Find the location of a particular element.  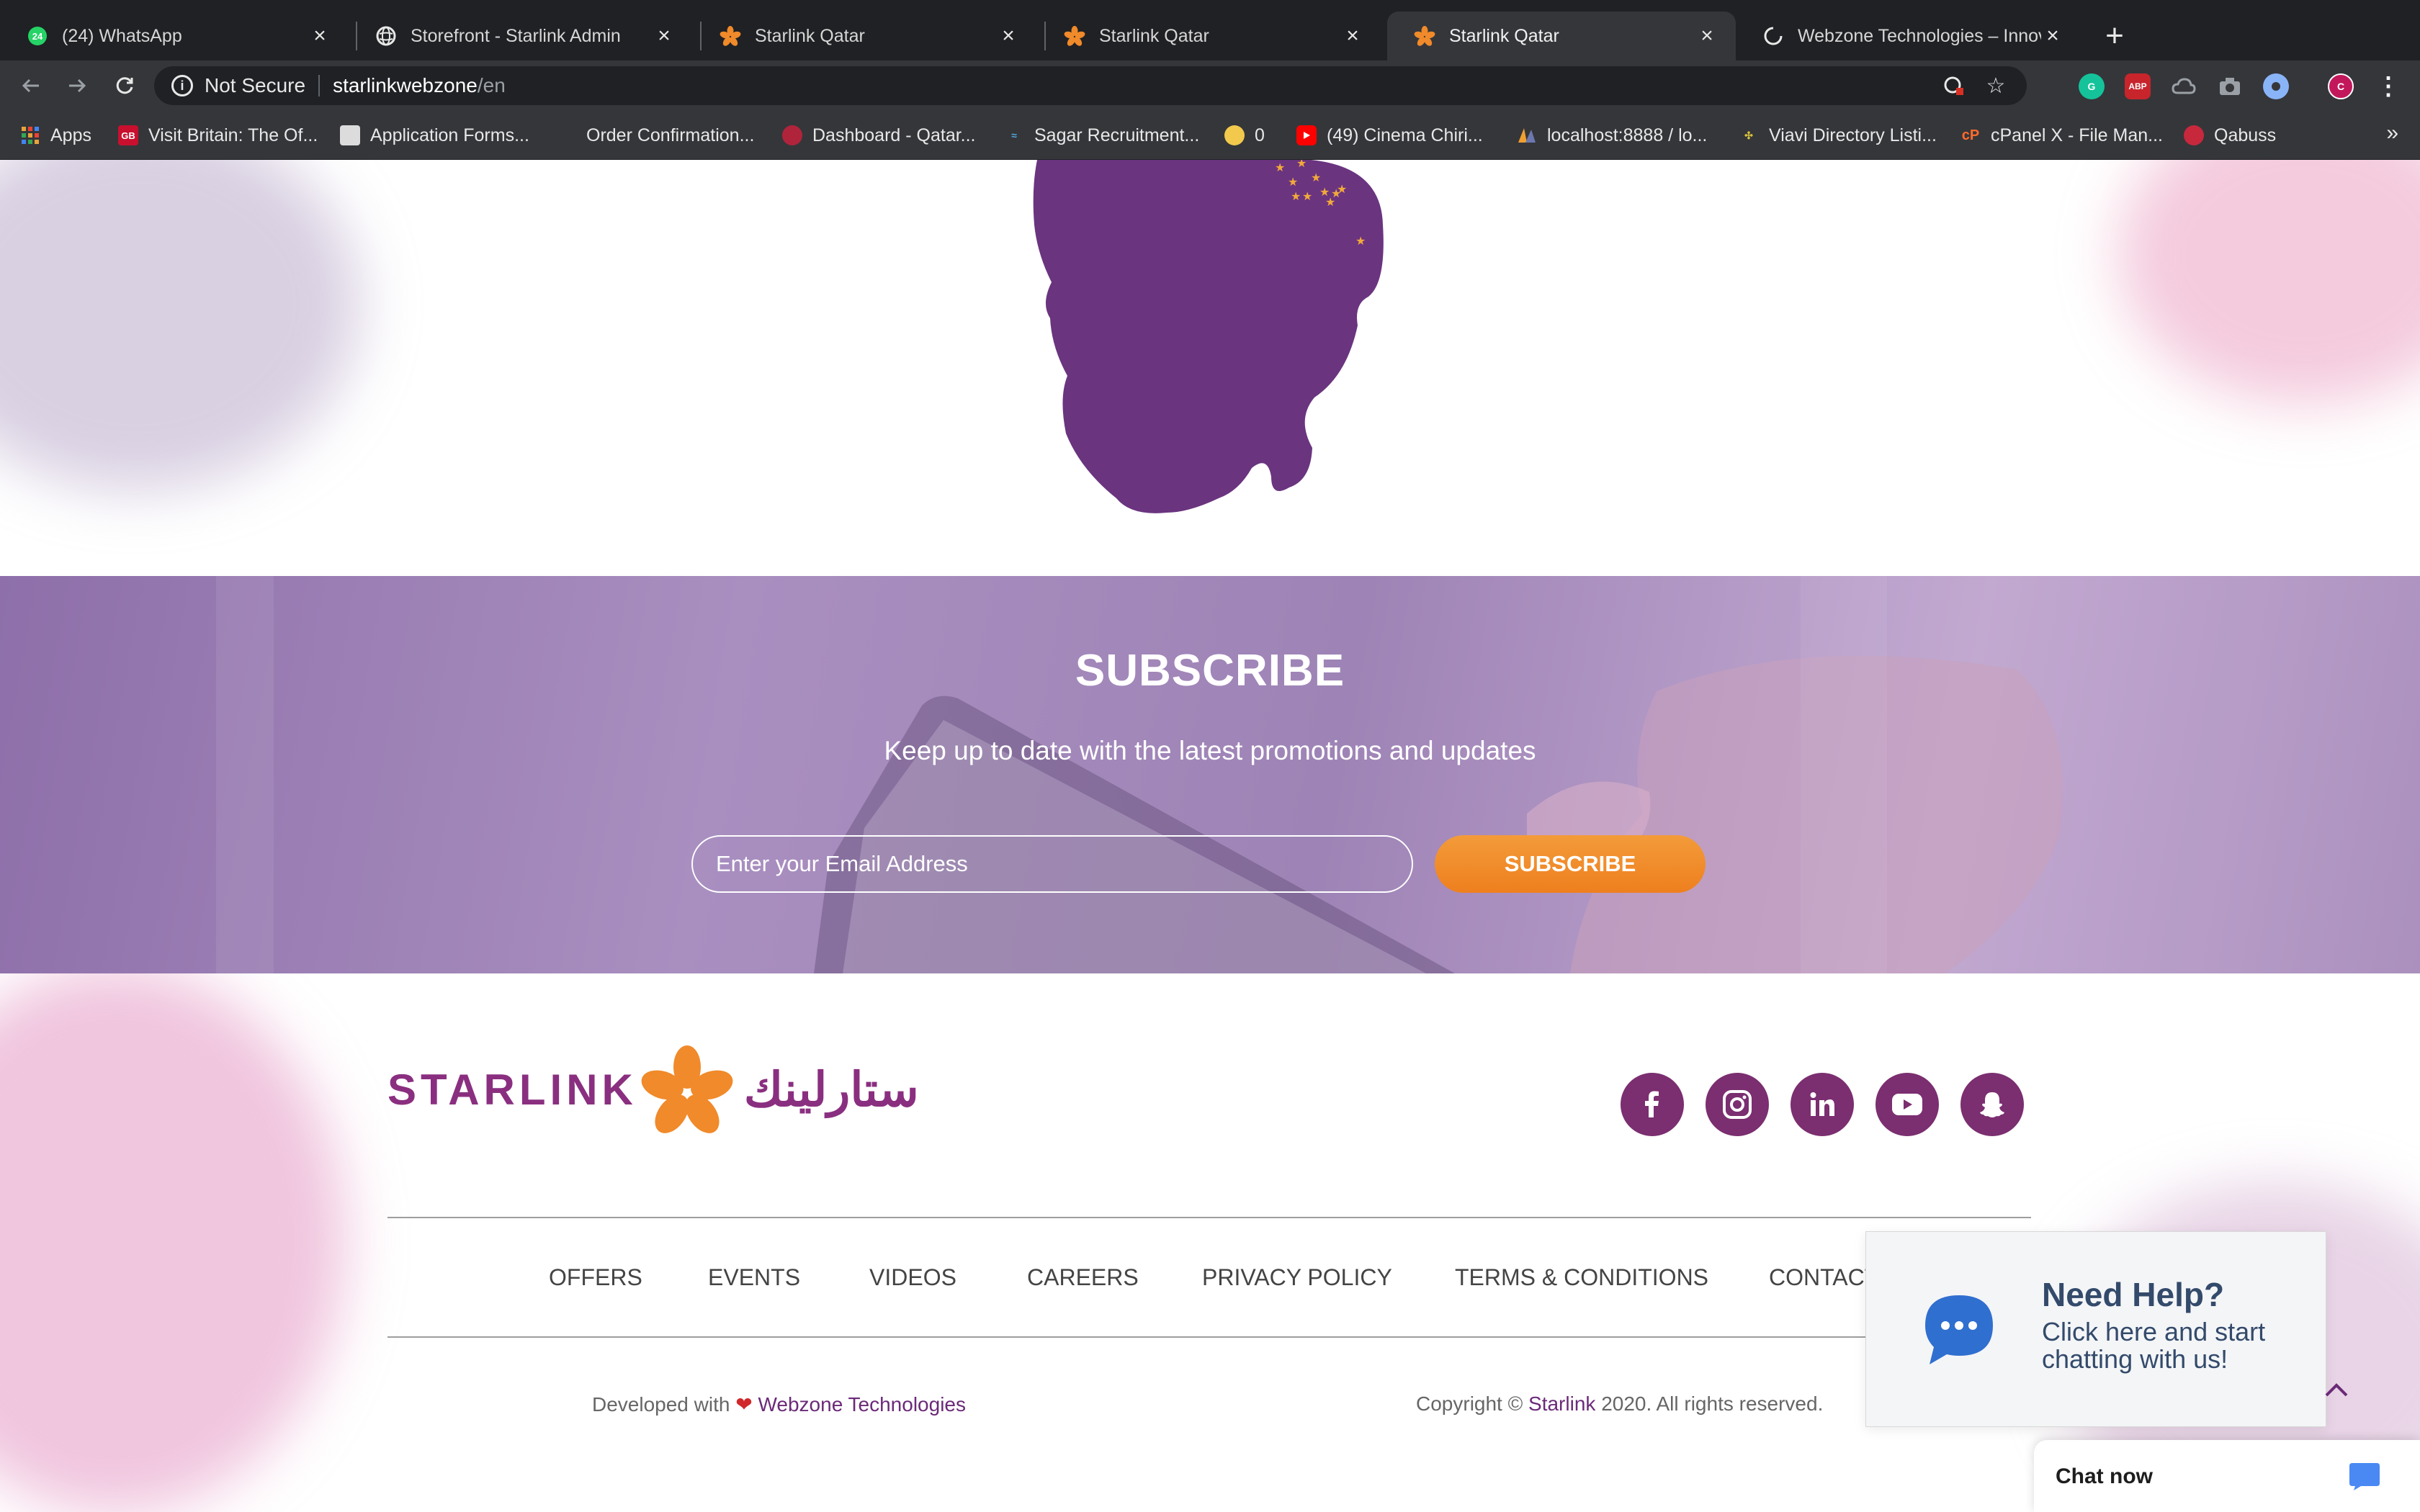

whatsapp-icon: 24 is located at coordinates (37, 36).